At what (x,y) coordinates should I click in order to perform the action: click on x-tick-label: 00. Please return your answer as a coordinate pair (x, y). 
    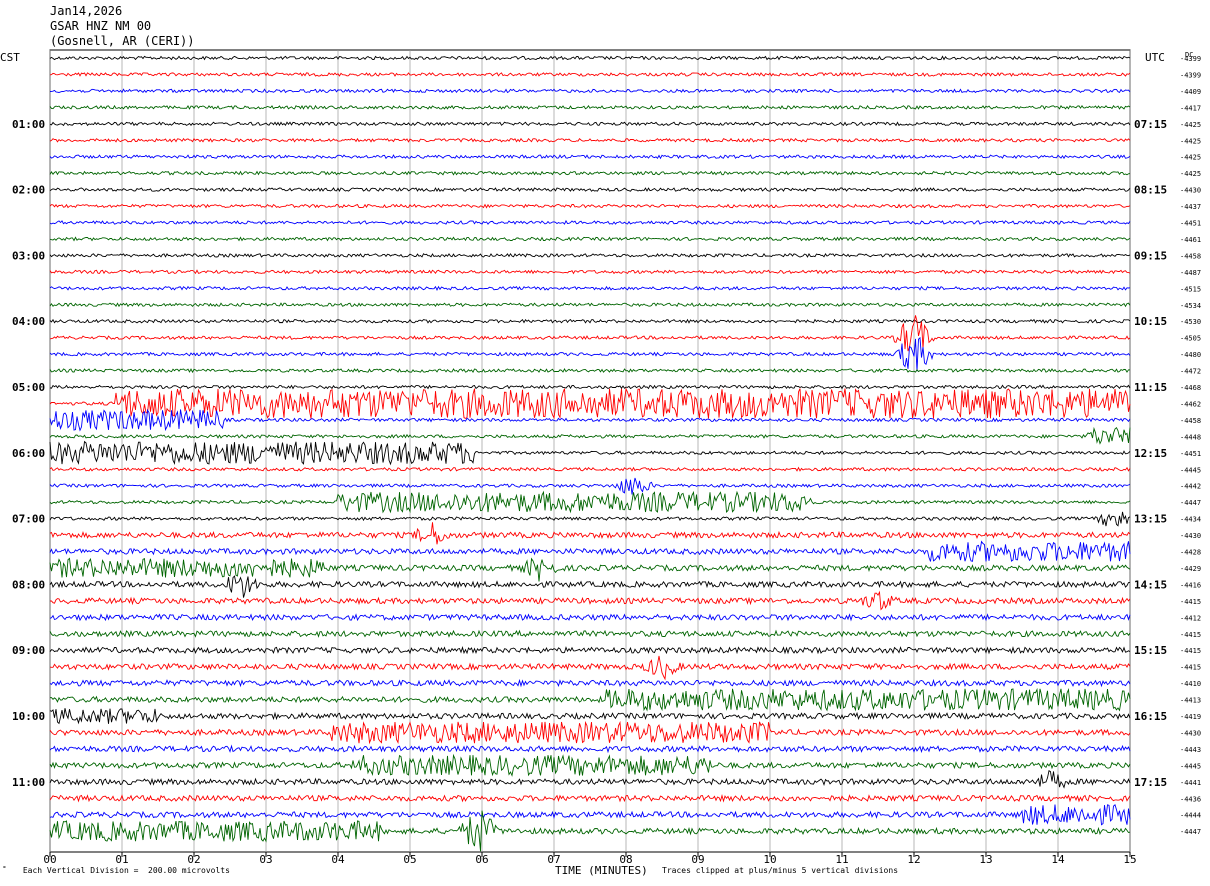
    Looking at the image, I should click on (49, 859).